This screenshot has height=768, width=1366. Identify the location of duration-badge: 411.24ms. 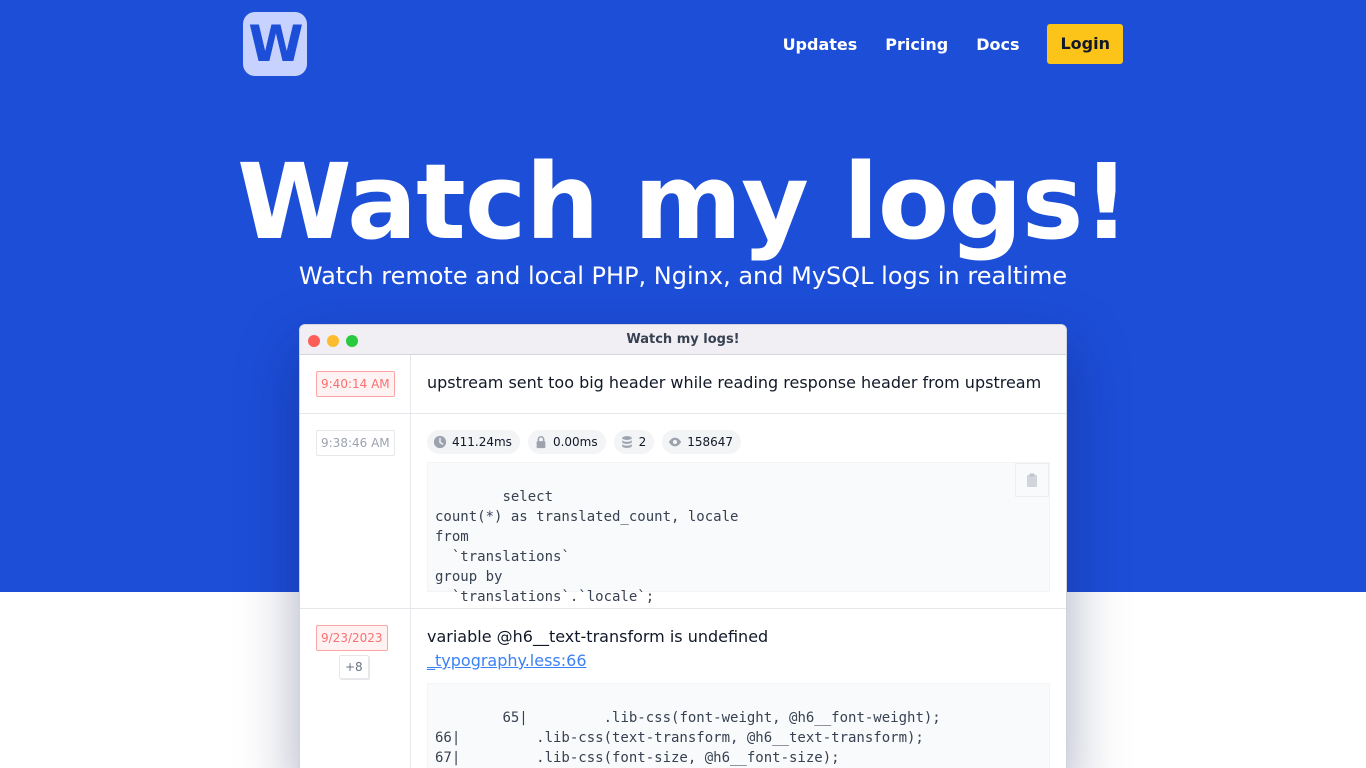
(473, 442).